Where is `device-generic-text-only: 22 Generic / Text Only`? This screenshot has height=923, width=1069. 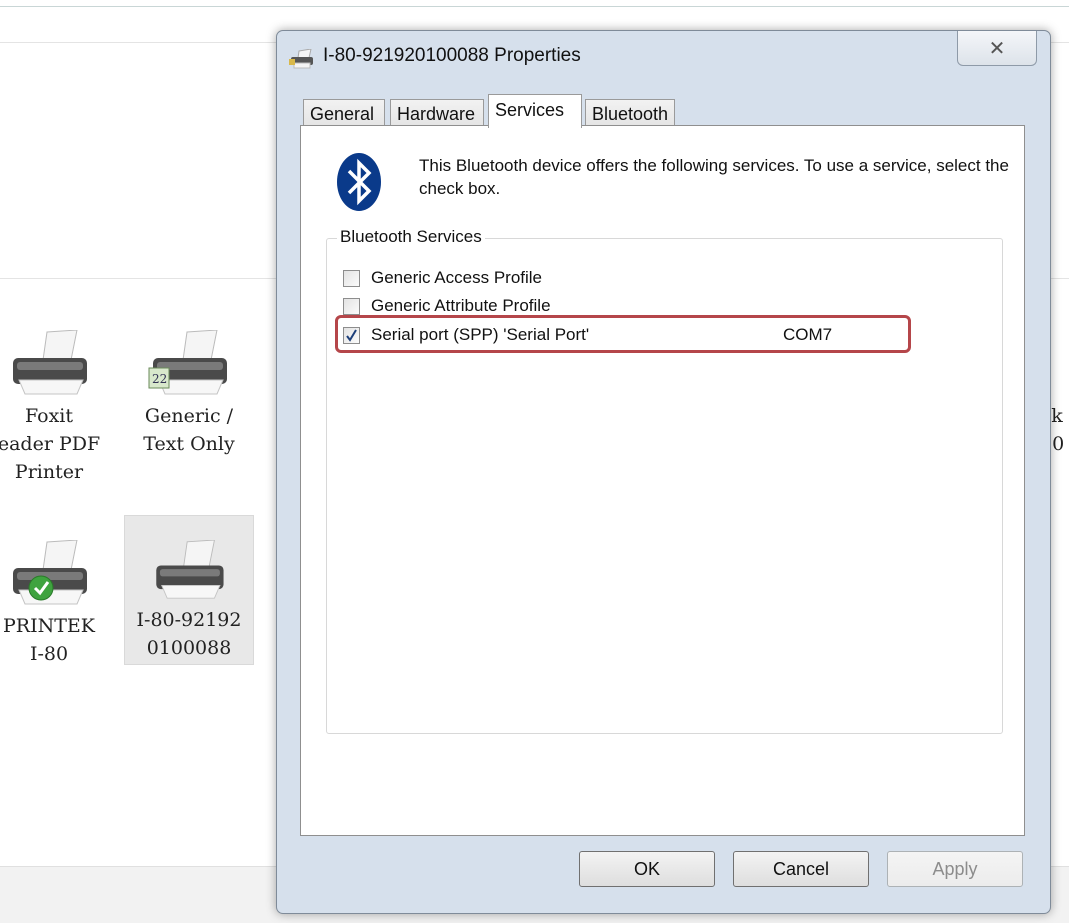
device-generic-text-only: 22 Generic / Text Only is located at coordinates (189, 394).